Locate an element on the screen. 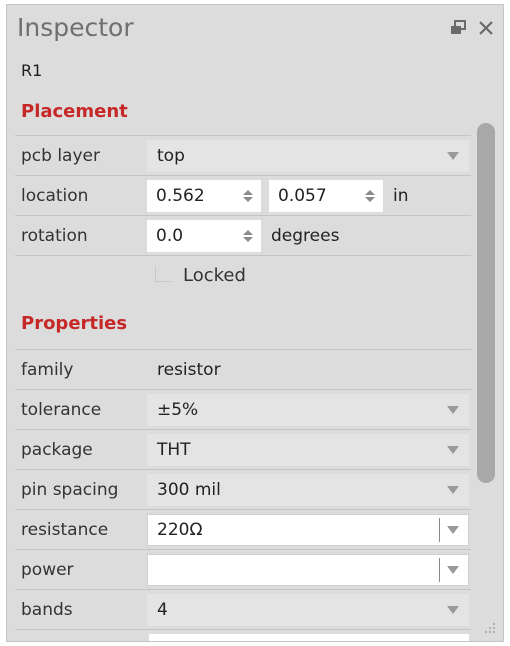 This screenshot has height=646, width=510. power-row: power is located at coordinates (243, 569).